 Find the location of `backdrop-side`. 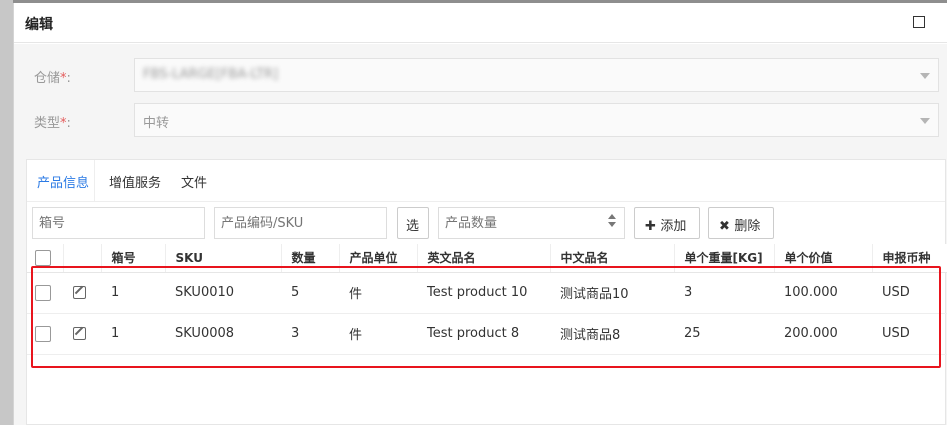

backdrop-side is located at coordinates (6, 212).